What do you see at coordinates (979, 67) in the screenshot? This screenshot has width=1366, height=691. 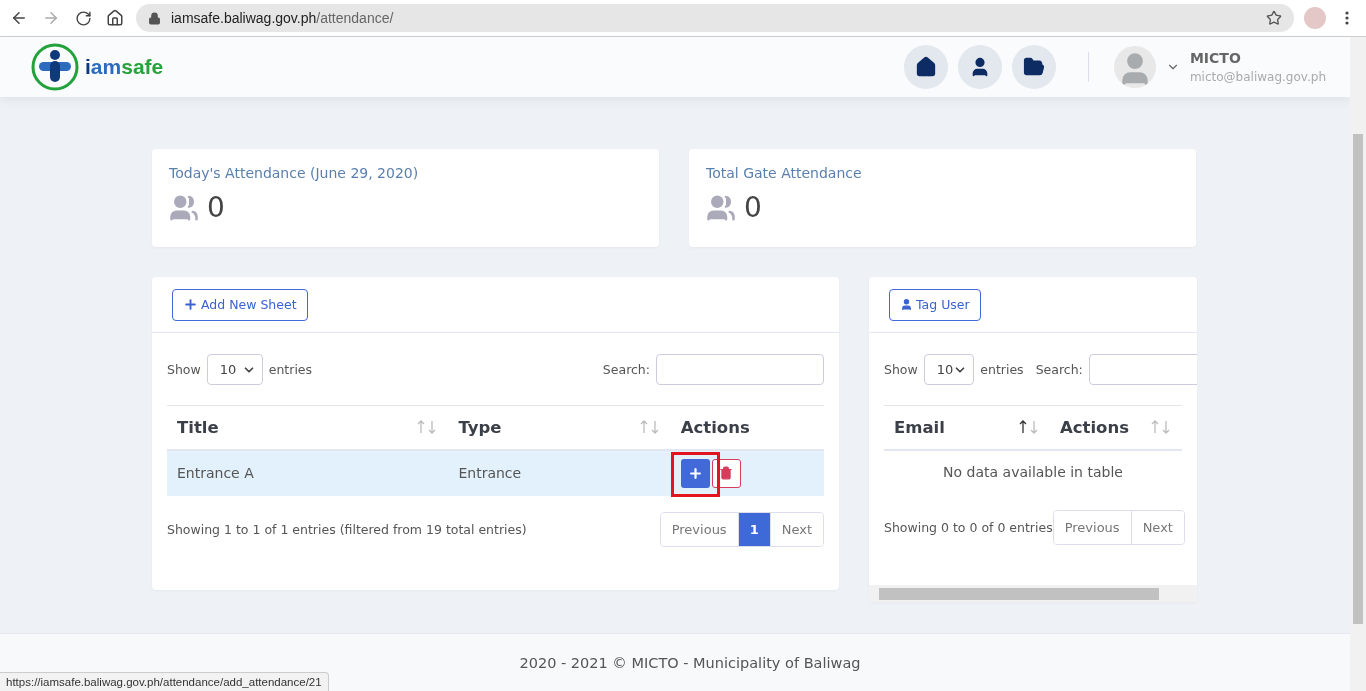 I see `user-button` at bounding box center [979, 67].